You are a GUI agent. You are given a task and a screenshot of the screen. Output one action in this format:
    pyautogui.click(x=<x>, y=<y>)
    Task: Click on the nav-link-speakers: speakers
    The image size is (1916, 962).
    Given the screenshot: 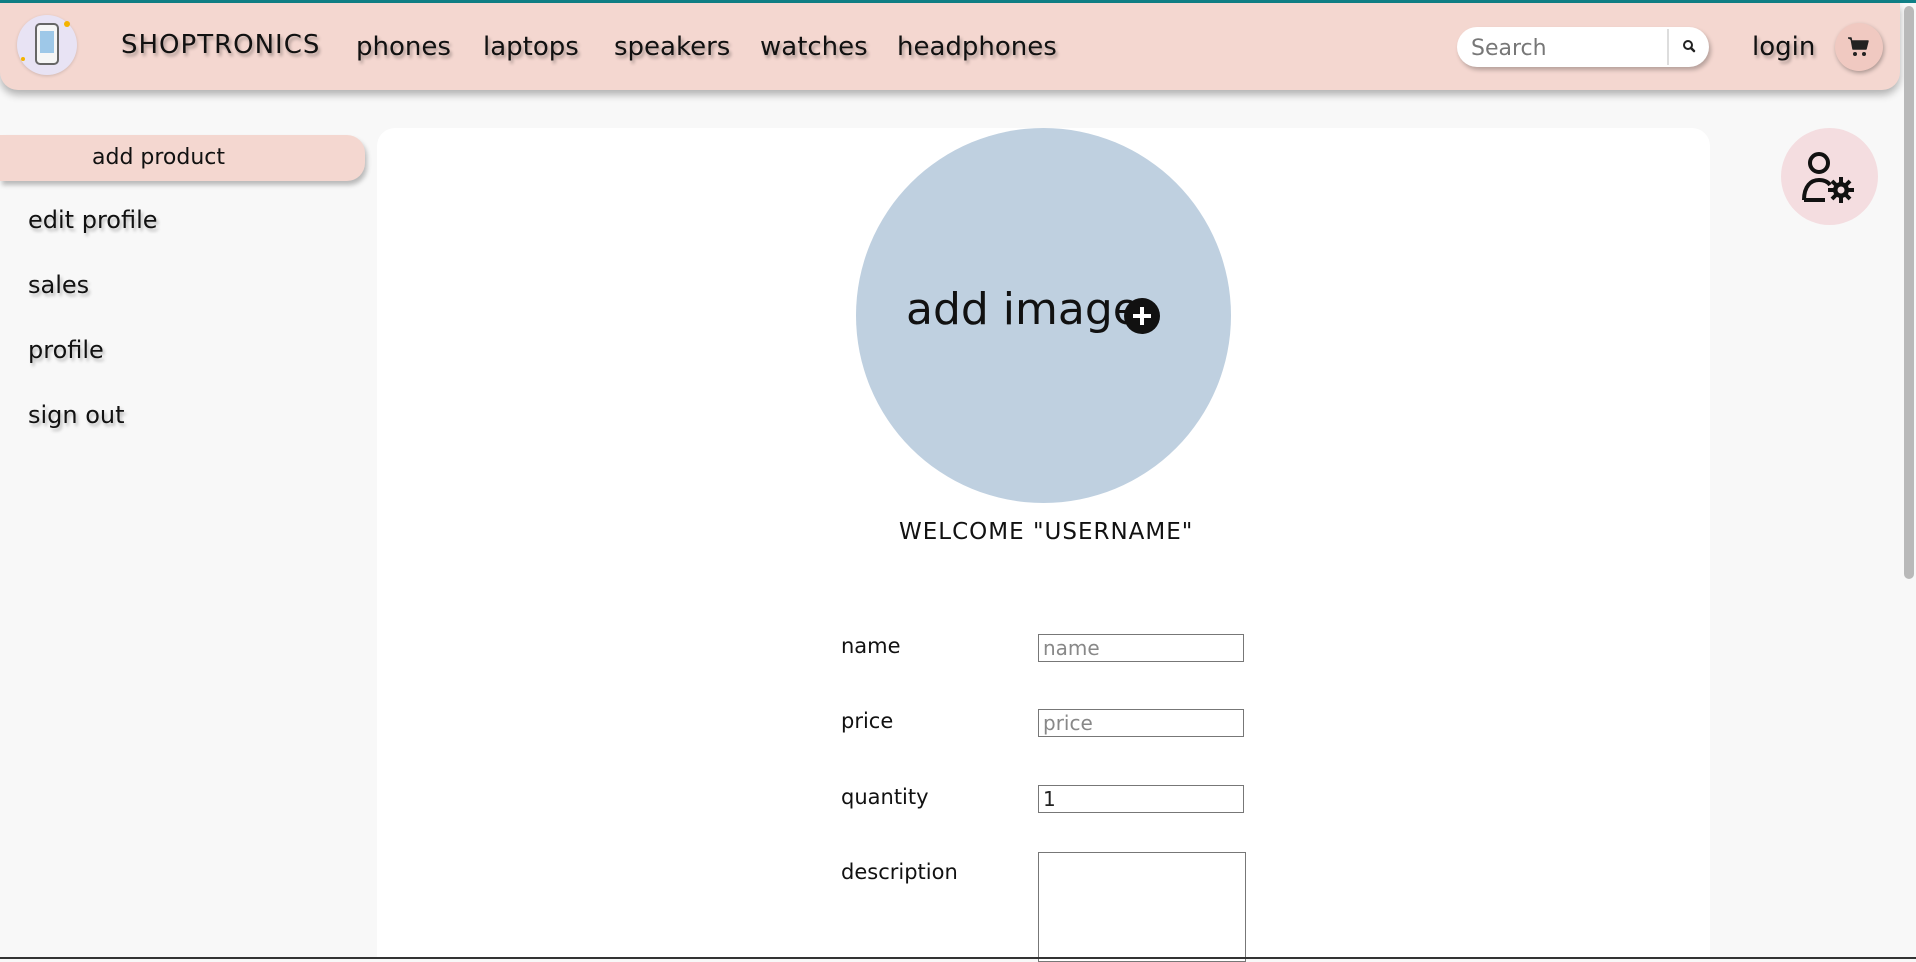 What is the action you would take?
    pyautogui.click(x=672, y=47)
    